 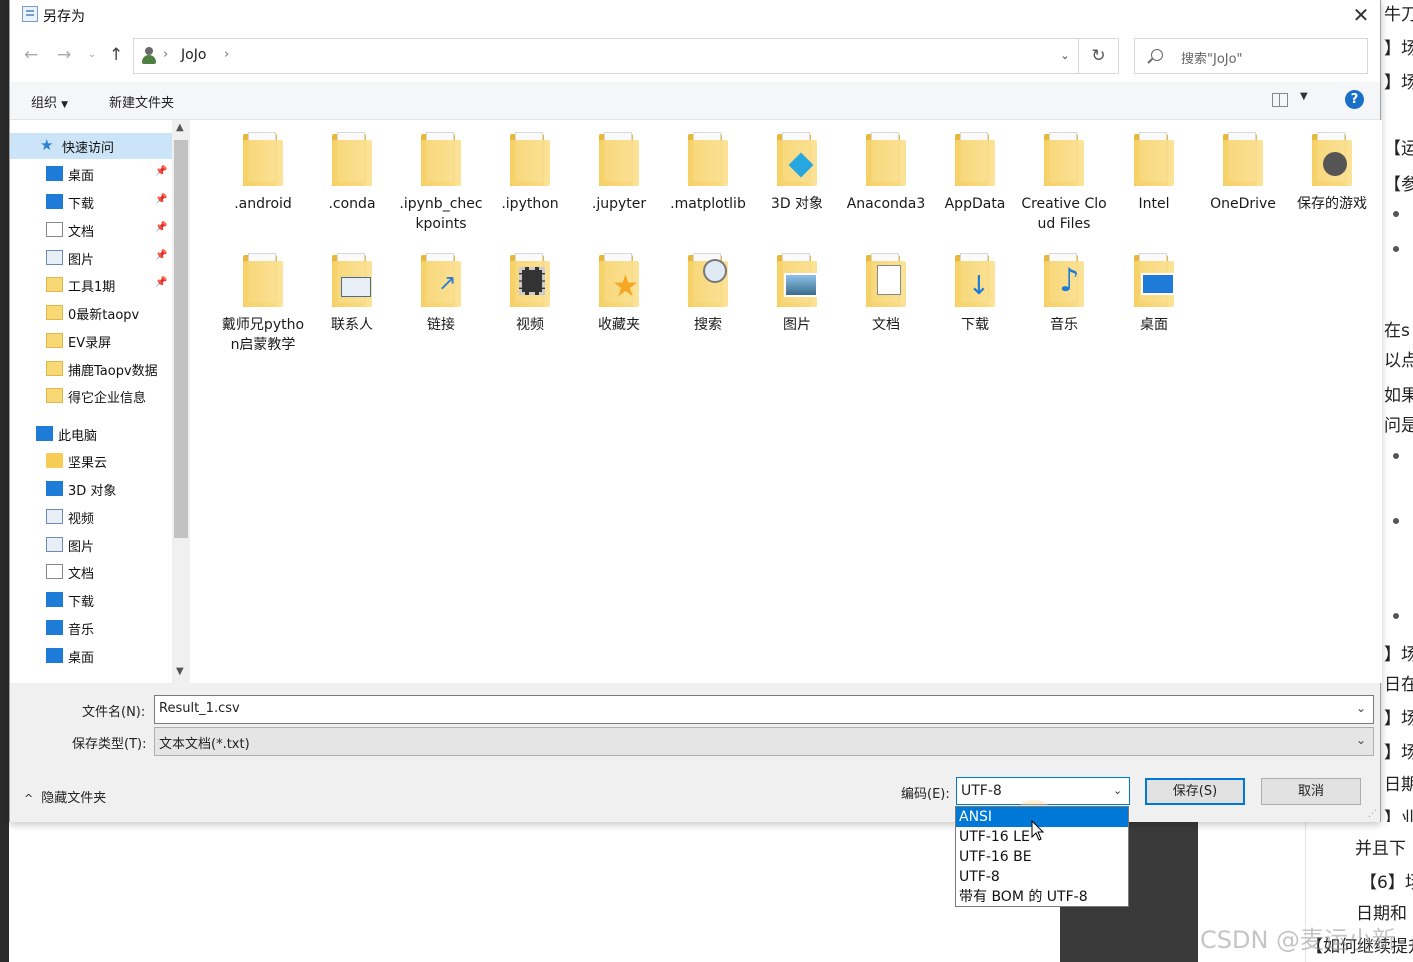 What do you see at coordinates (91, 146) in the screenshot?
I see `sidebar-item: ★ 快速访问` at bounding box center [91, 146].